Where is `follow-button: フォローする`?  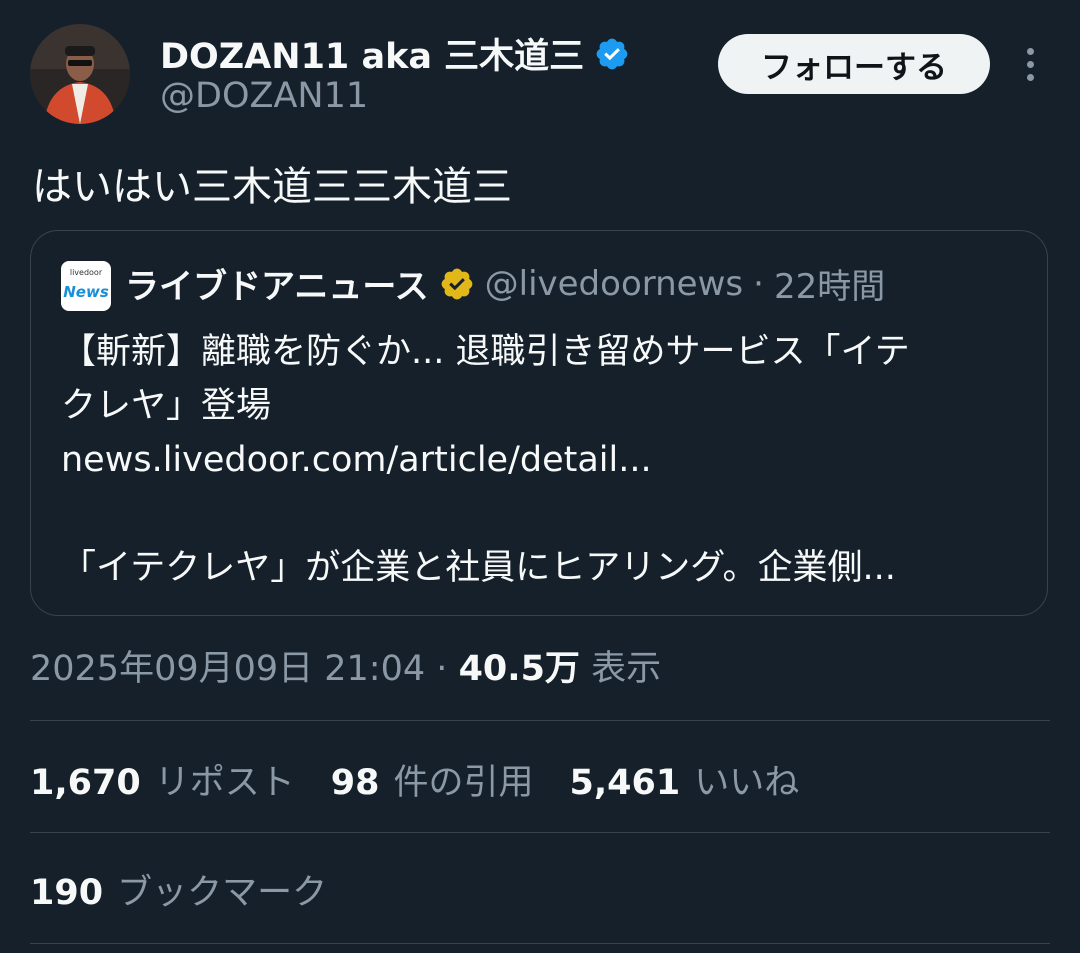
follow-button: フォローする is located at coordinates (854, 64).